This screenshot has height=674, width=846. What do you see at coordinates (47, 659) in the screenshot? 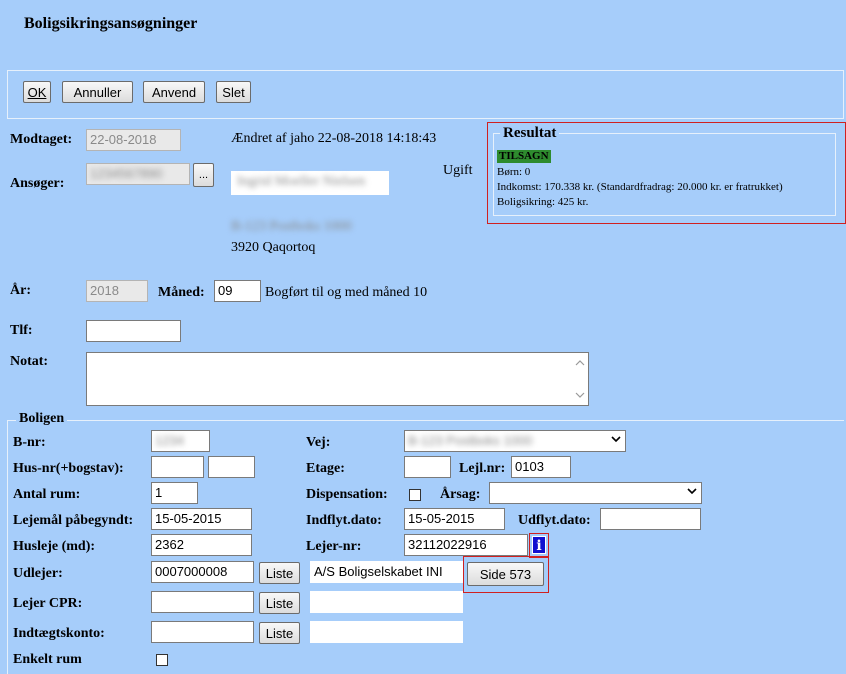
I see `enkelt-rum-label: Enkelt rum` at bounding box center [47, 659].